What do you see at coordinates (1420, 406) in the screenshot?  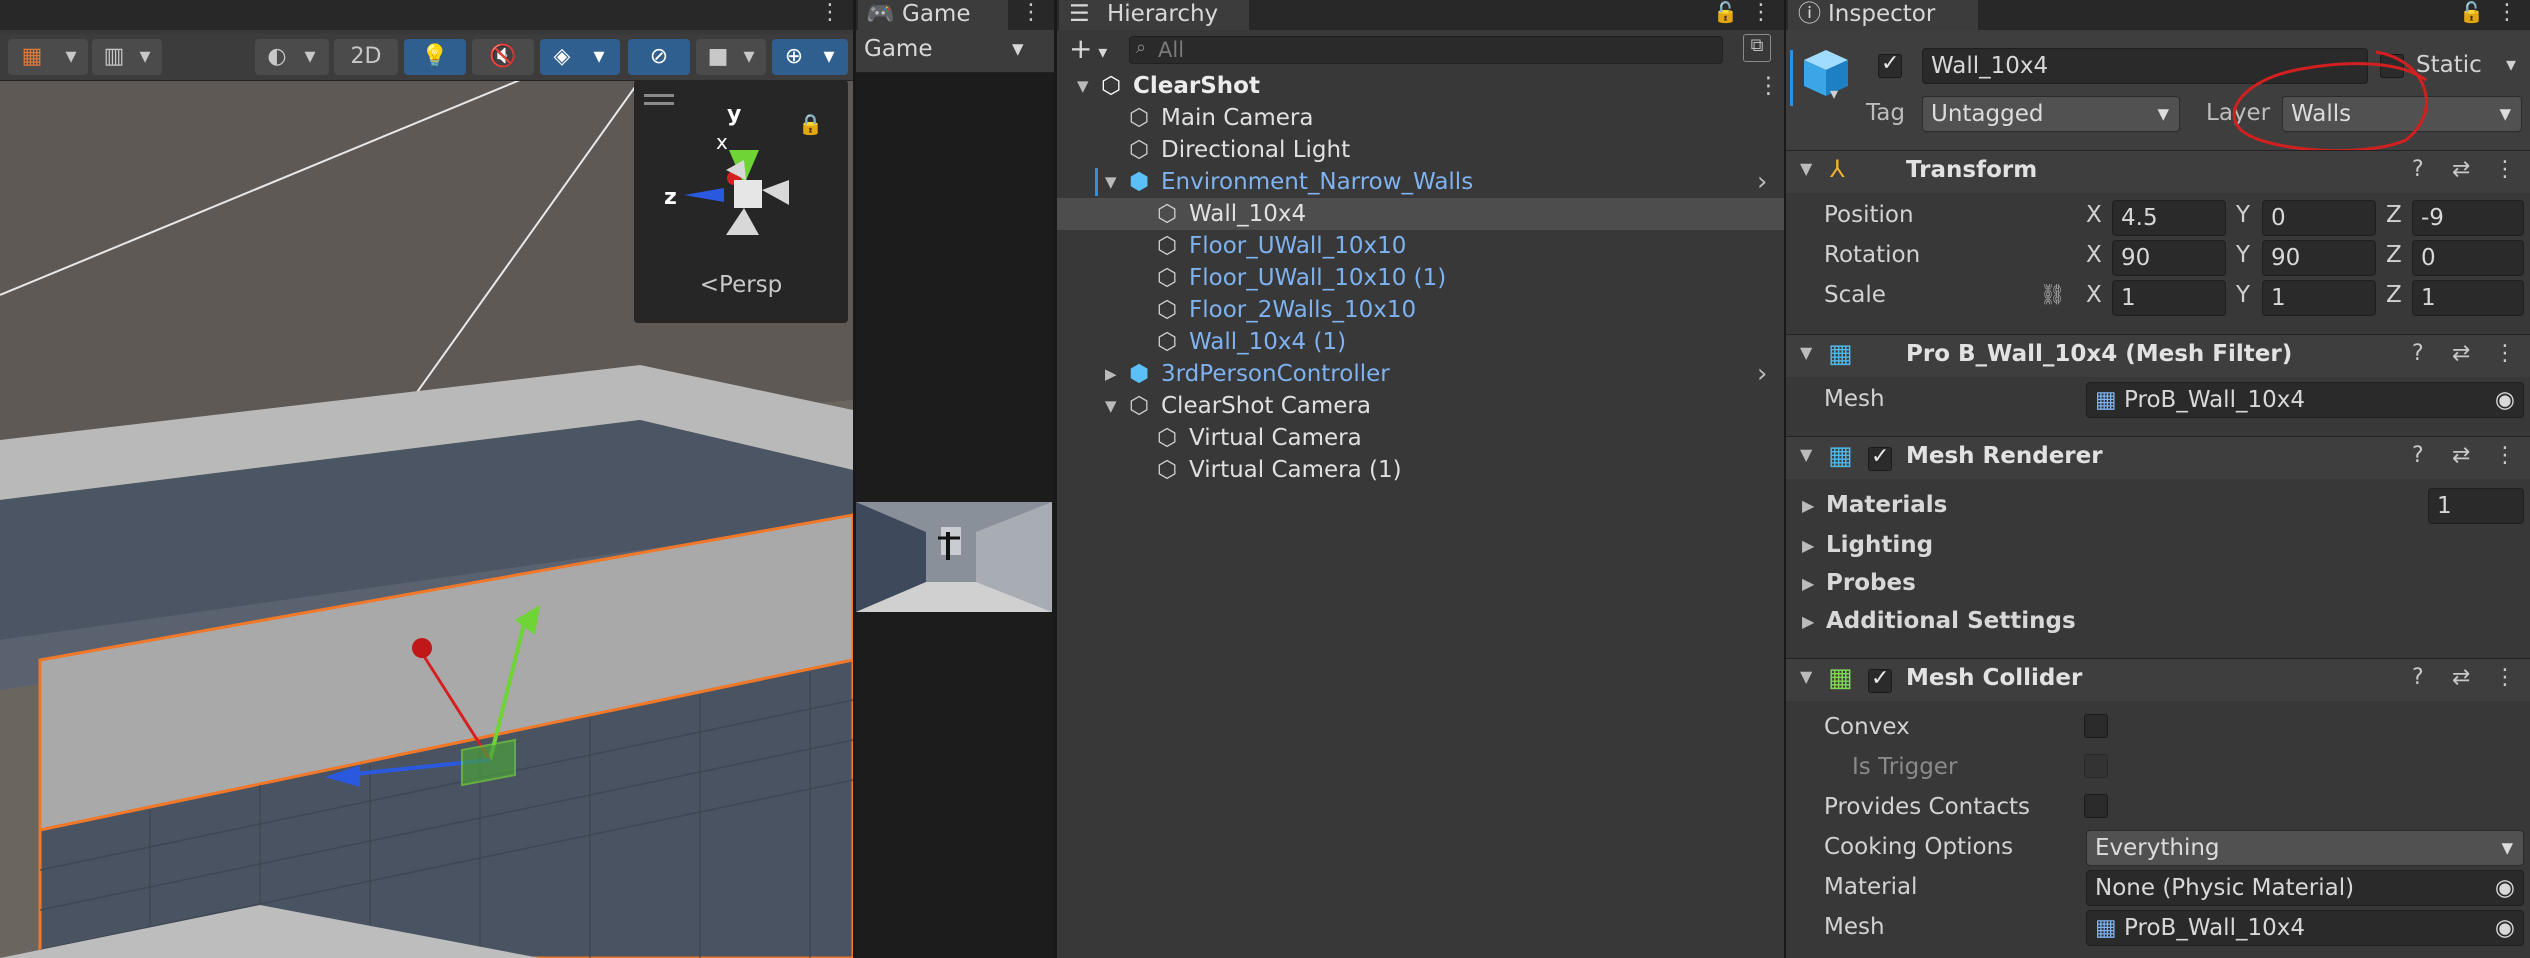 I see `hierarchy-row: ▼ ⬡ ClearShot Camera` at bounding box center [1420, 406].